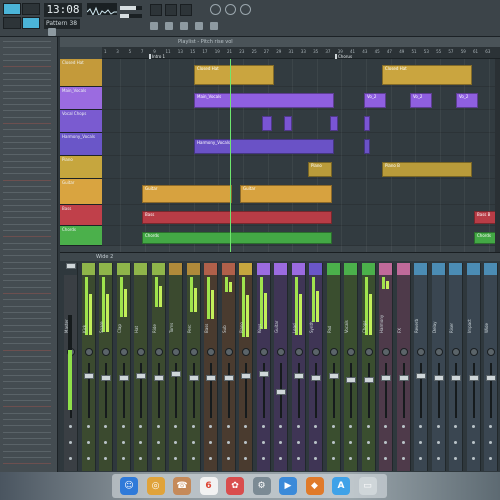  I want to click on play-button, so click(156, 10).